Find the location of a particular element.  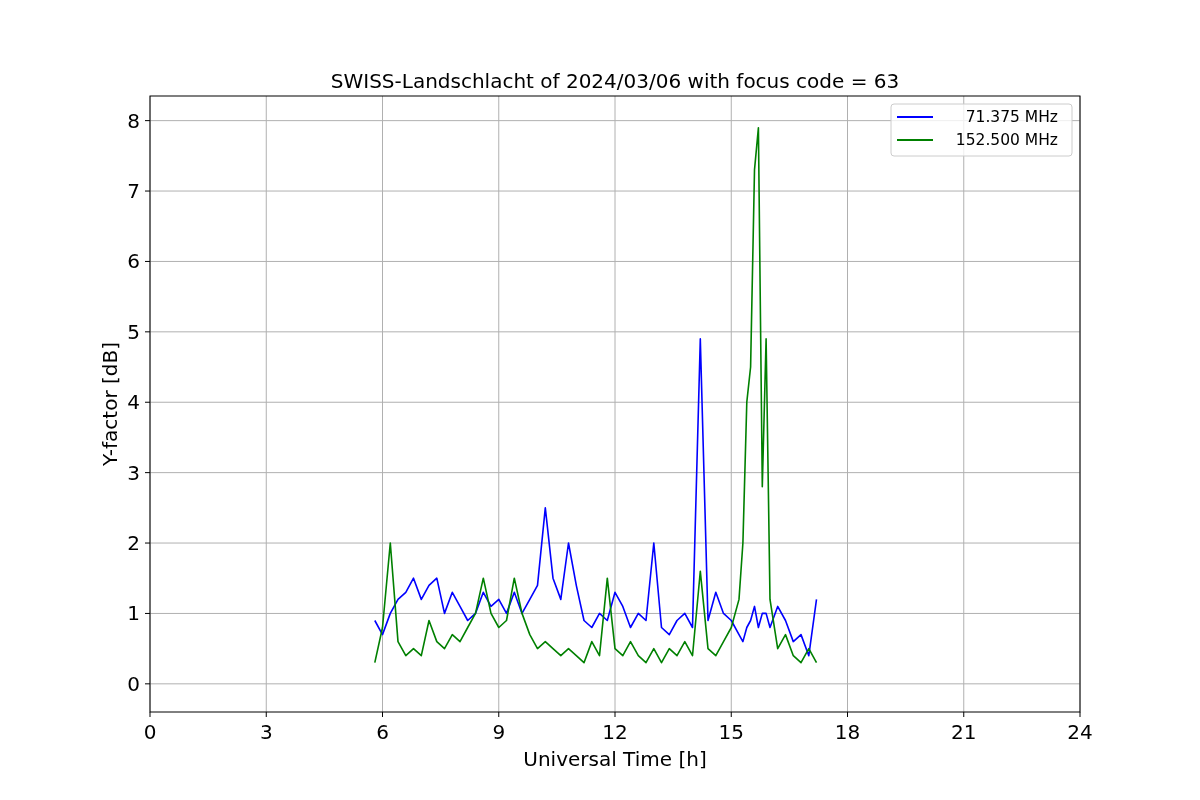

x-tick-label: 12 is located at coordinates (615, 732).